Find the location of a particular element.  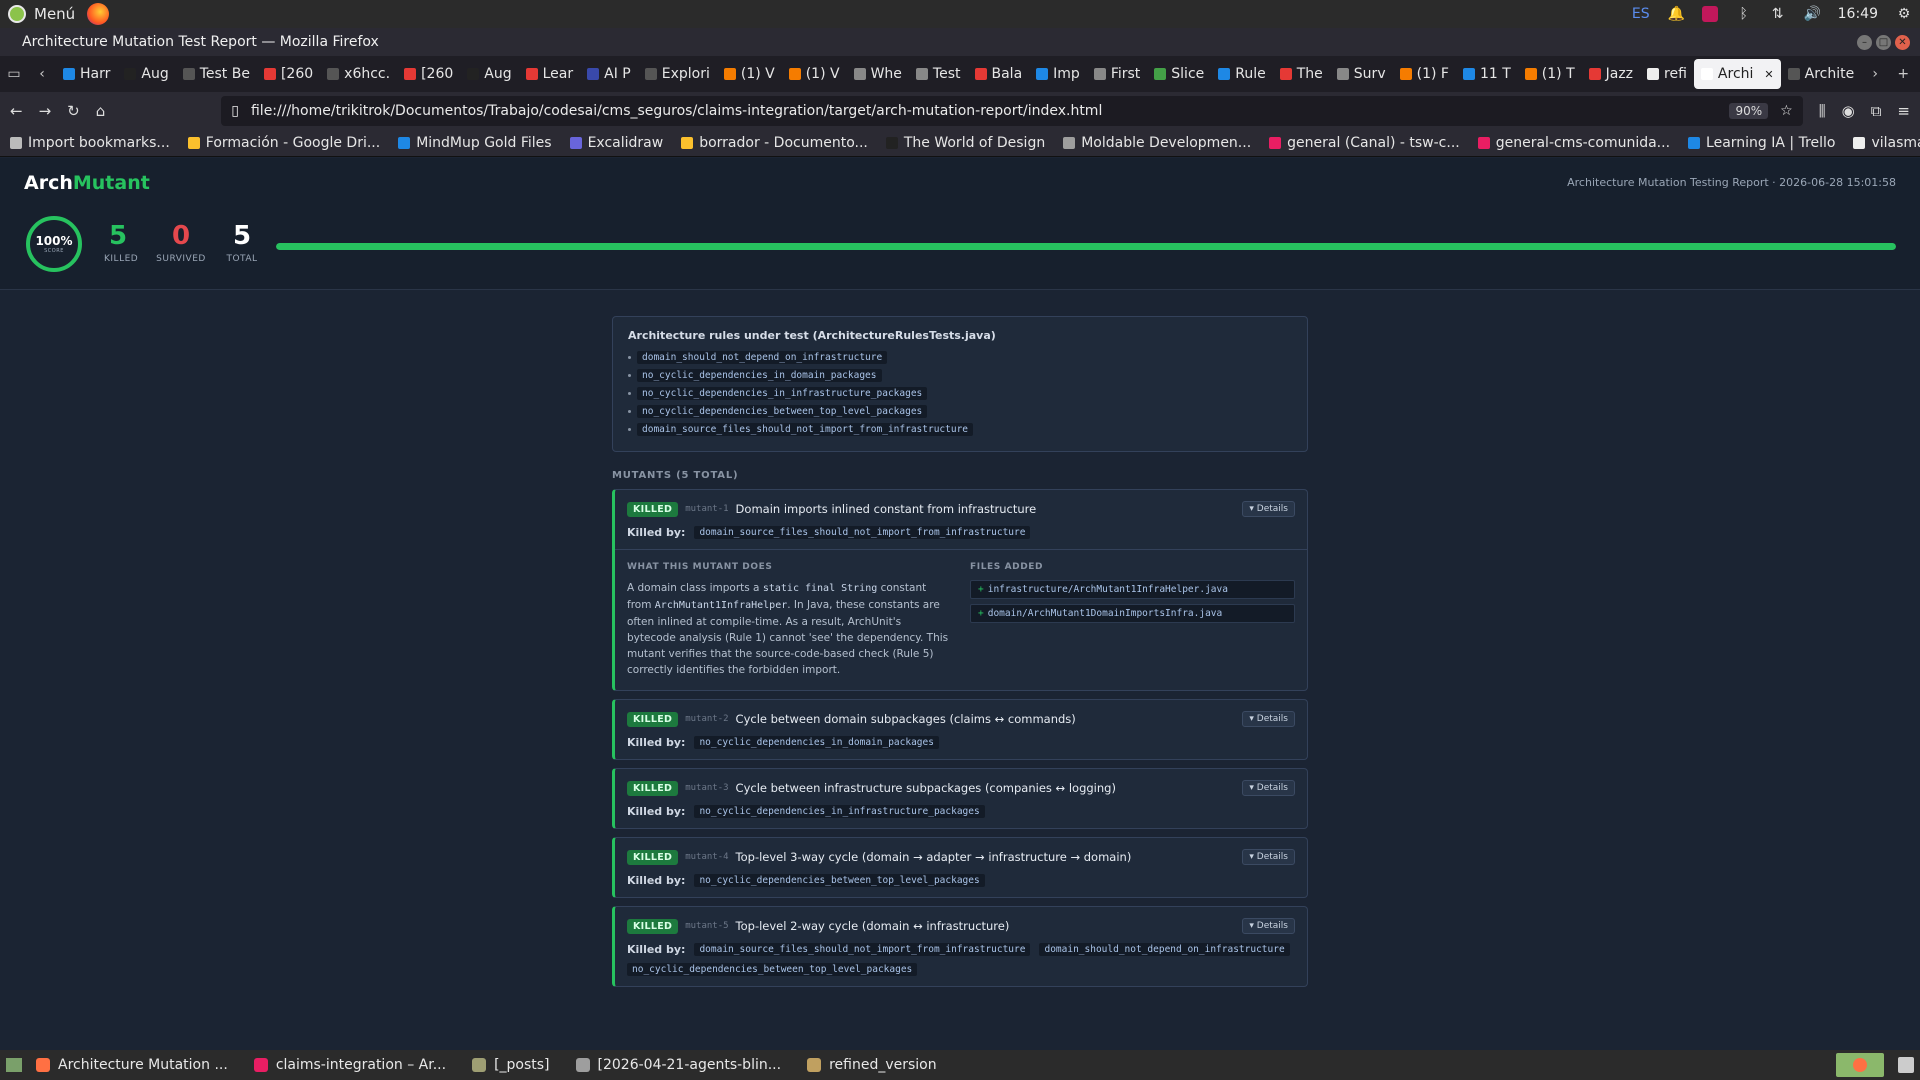

minimize-button: – is located at coordinates (1864, 42).